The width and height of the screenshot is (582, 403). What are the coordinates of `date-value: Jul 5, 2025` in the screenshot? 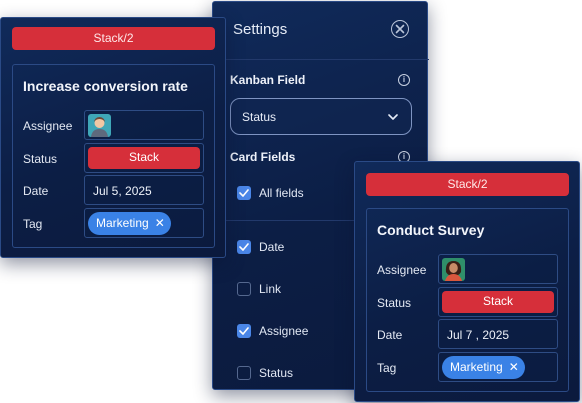 It's located at (122, 191).